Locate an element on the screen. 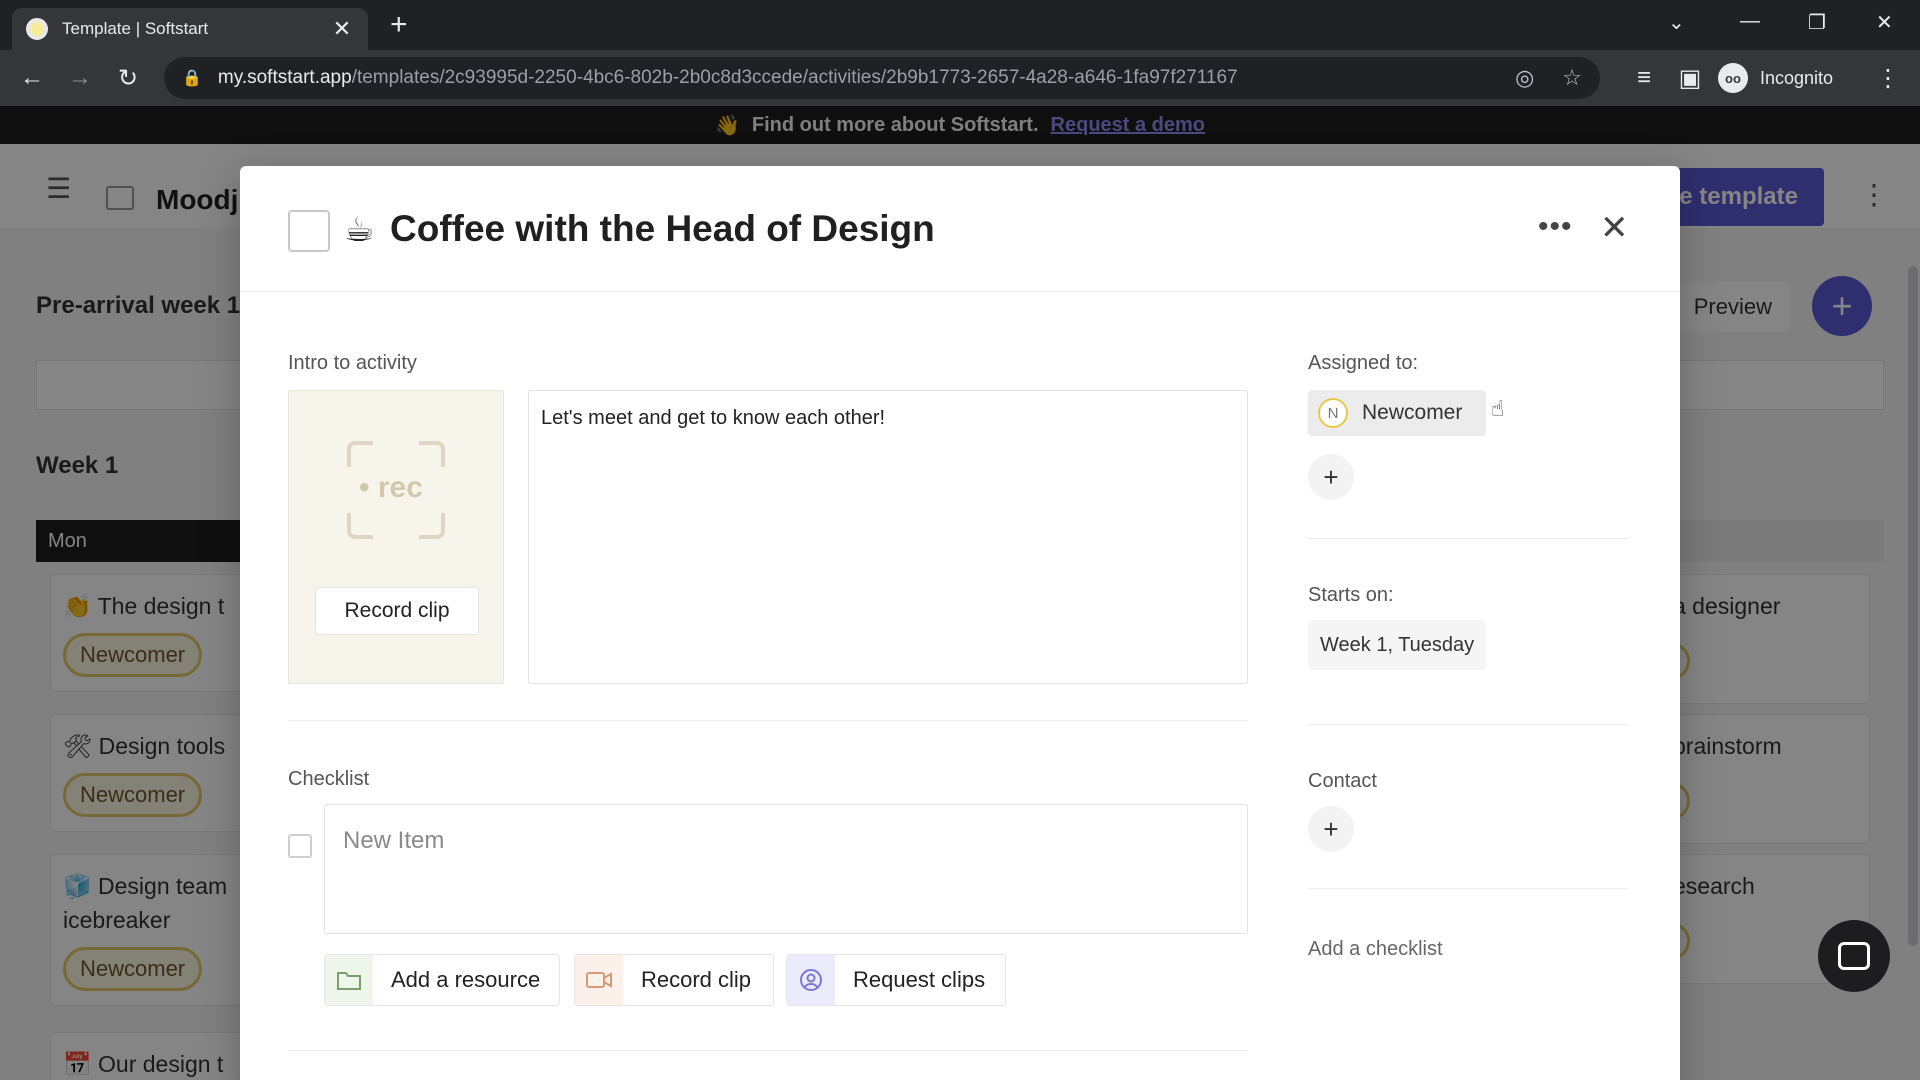 The height and width of the screenshot is (1080, 1920). incognito-icon: oo is located at coordinates (1733, 78).